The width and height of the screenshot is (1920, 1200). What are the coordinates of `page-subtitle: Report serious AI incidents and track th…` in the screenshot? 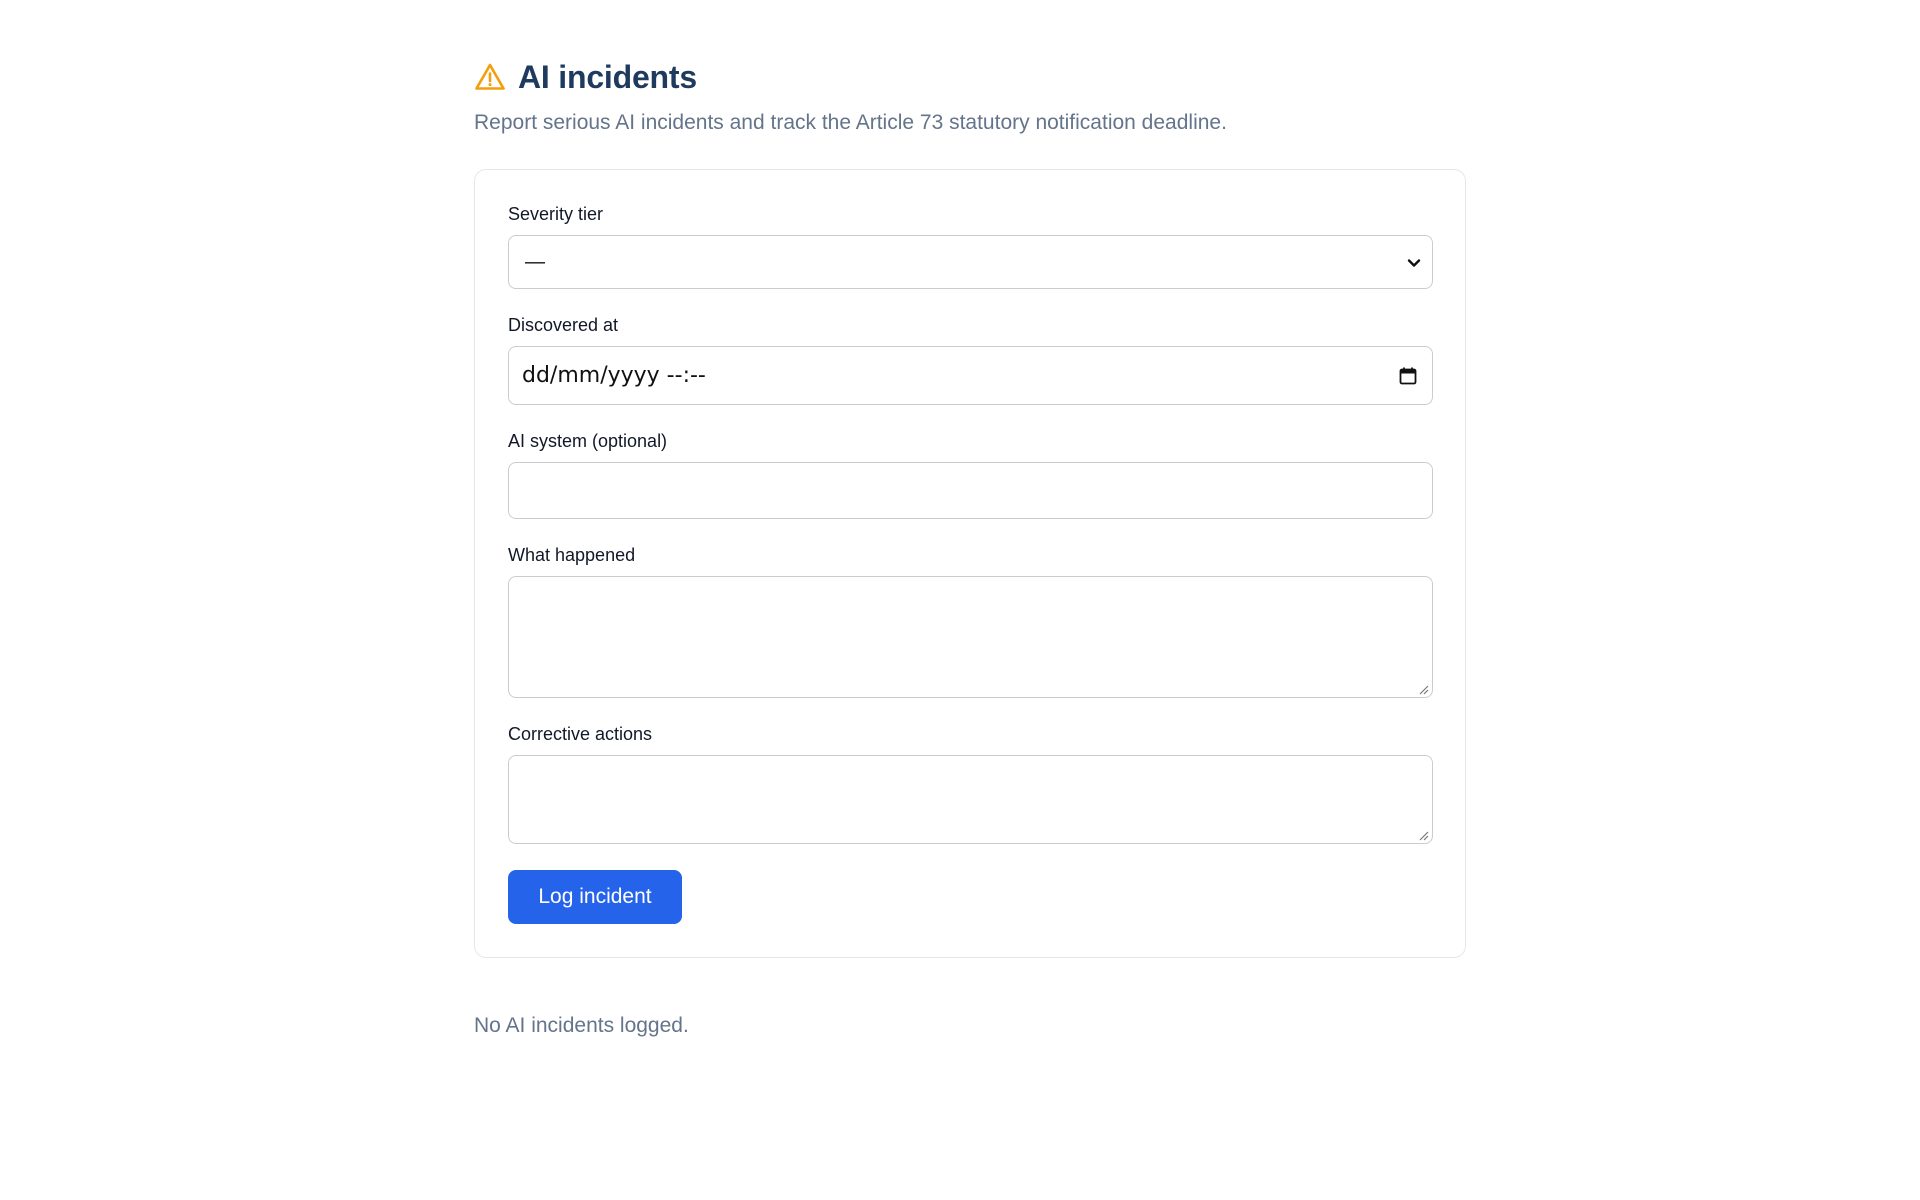 It's located at (850, 122).